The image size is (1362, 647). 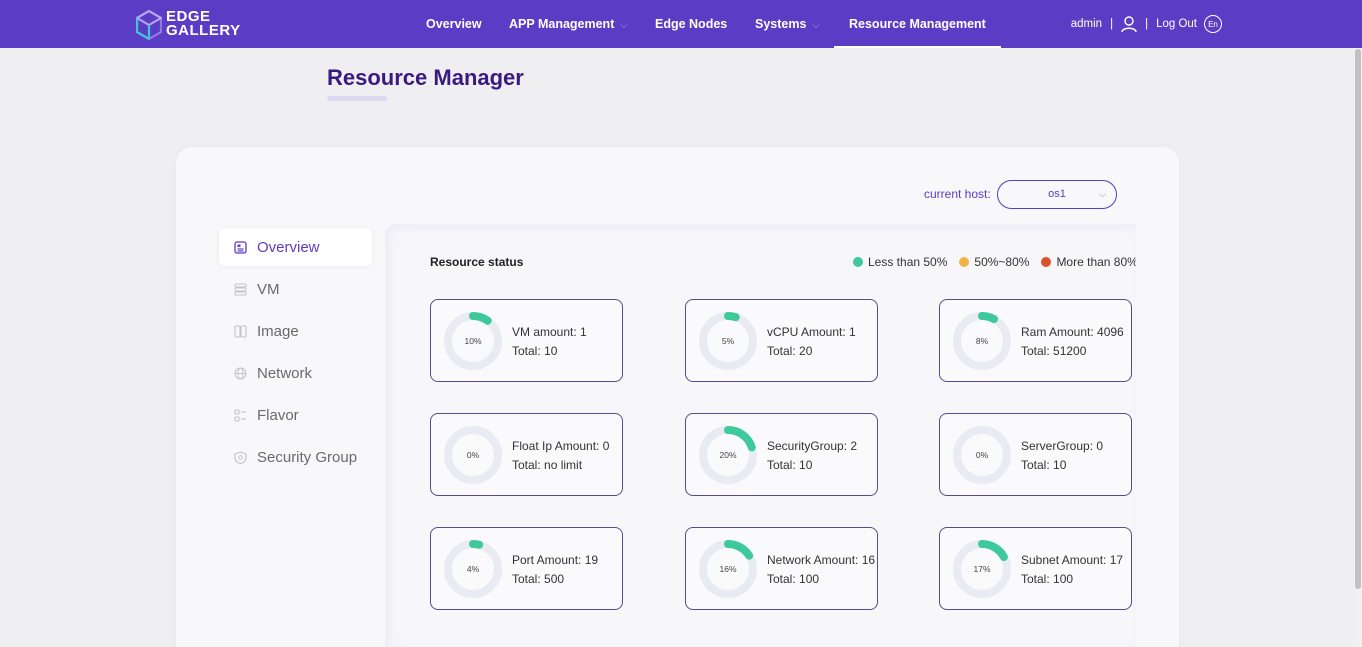 What do you see at coordinates (549, 332) in the screenshot?
I see `resource-amount: VM amount: 1` at bounding box center [549, 332].